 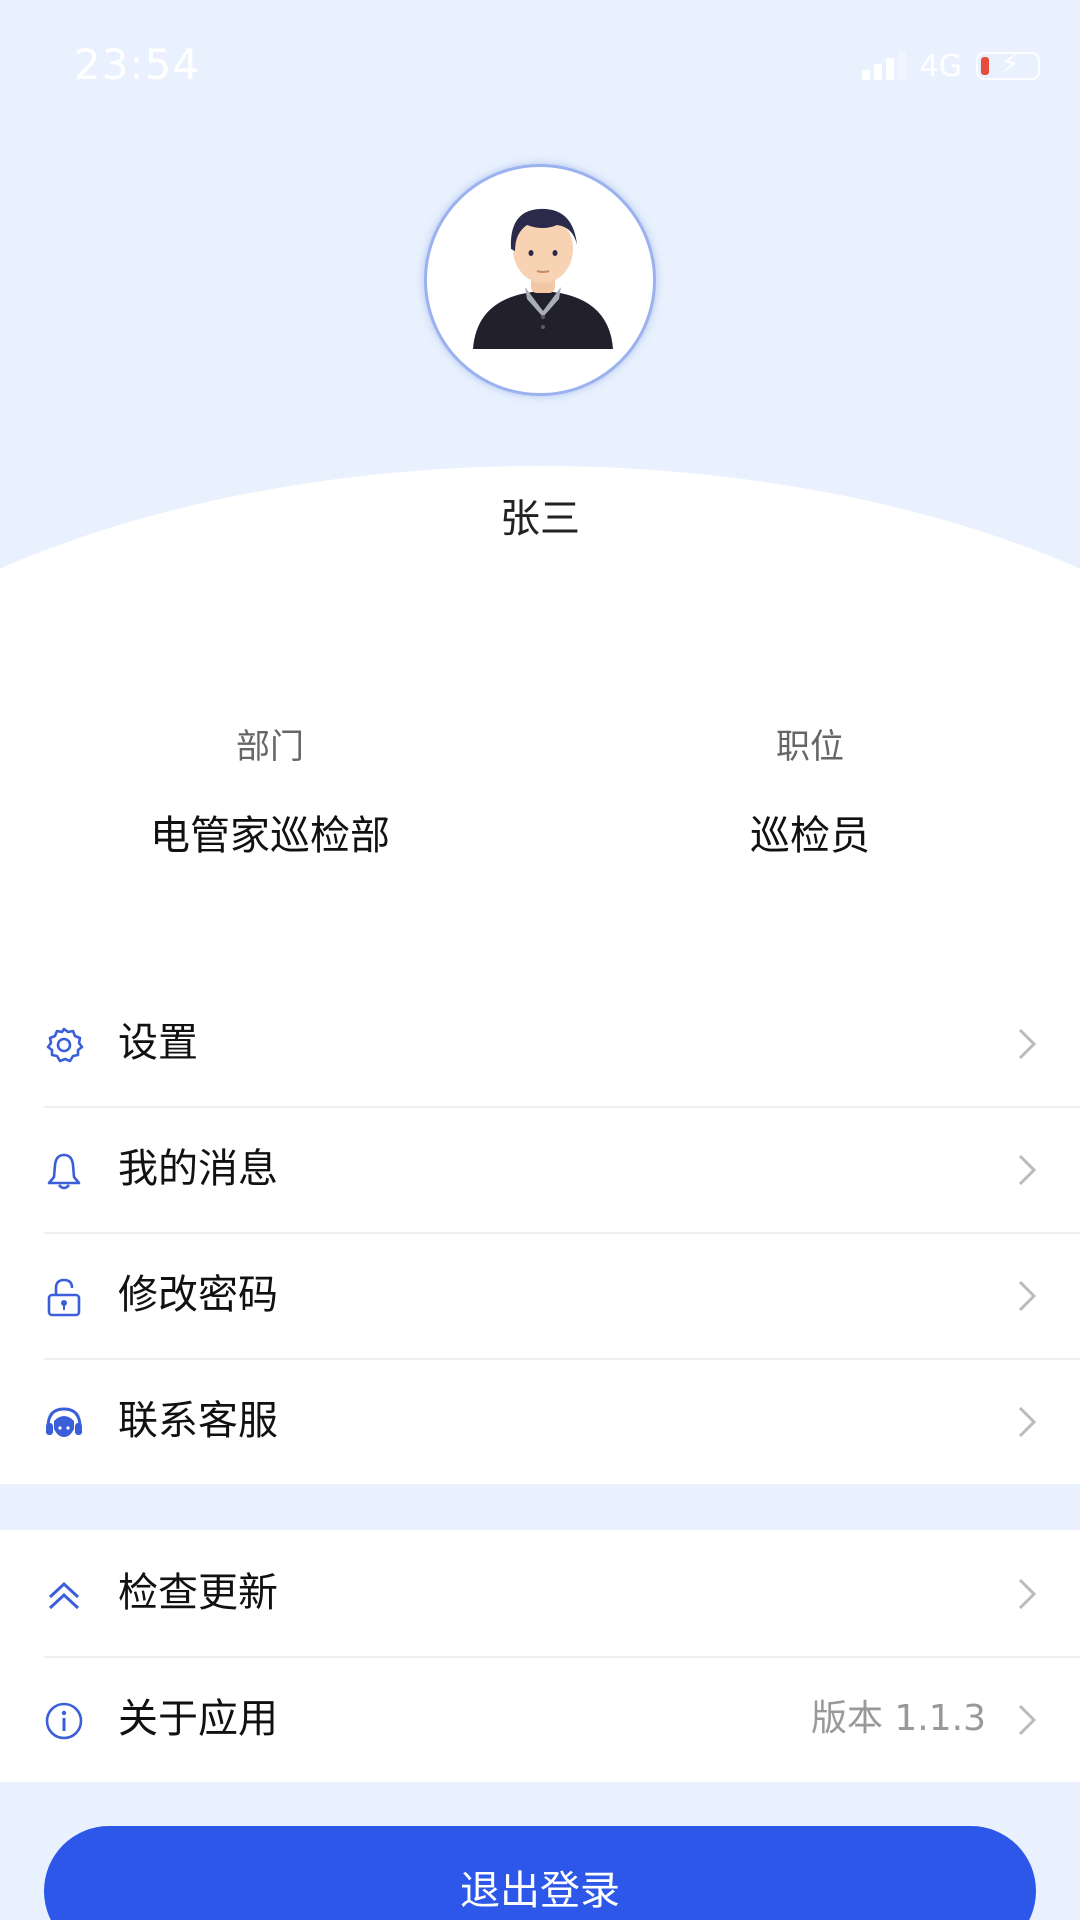 I want to click on department-value: 电管家巡检部, so click(x=270, y=836).